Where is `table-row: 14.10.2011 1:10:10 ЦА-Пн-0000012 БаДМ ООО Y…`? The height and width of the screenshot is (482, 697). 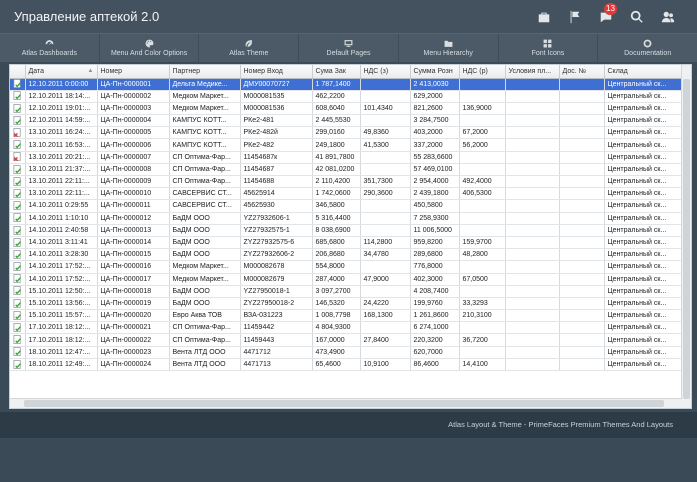
table-row: 14.10.2011 1:10:10 ЦА-Пн-0000012 БаДМ ООО Y… is located at coordinates (346, 218).